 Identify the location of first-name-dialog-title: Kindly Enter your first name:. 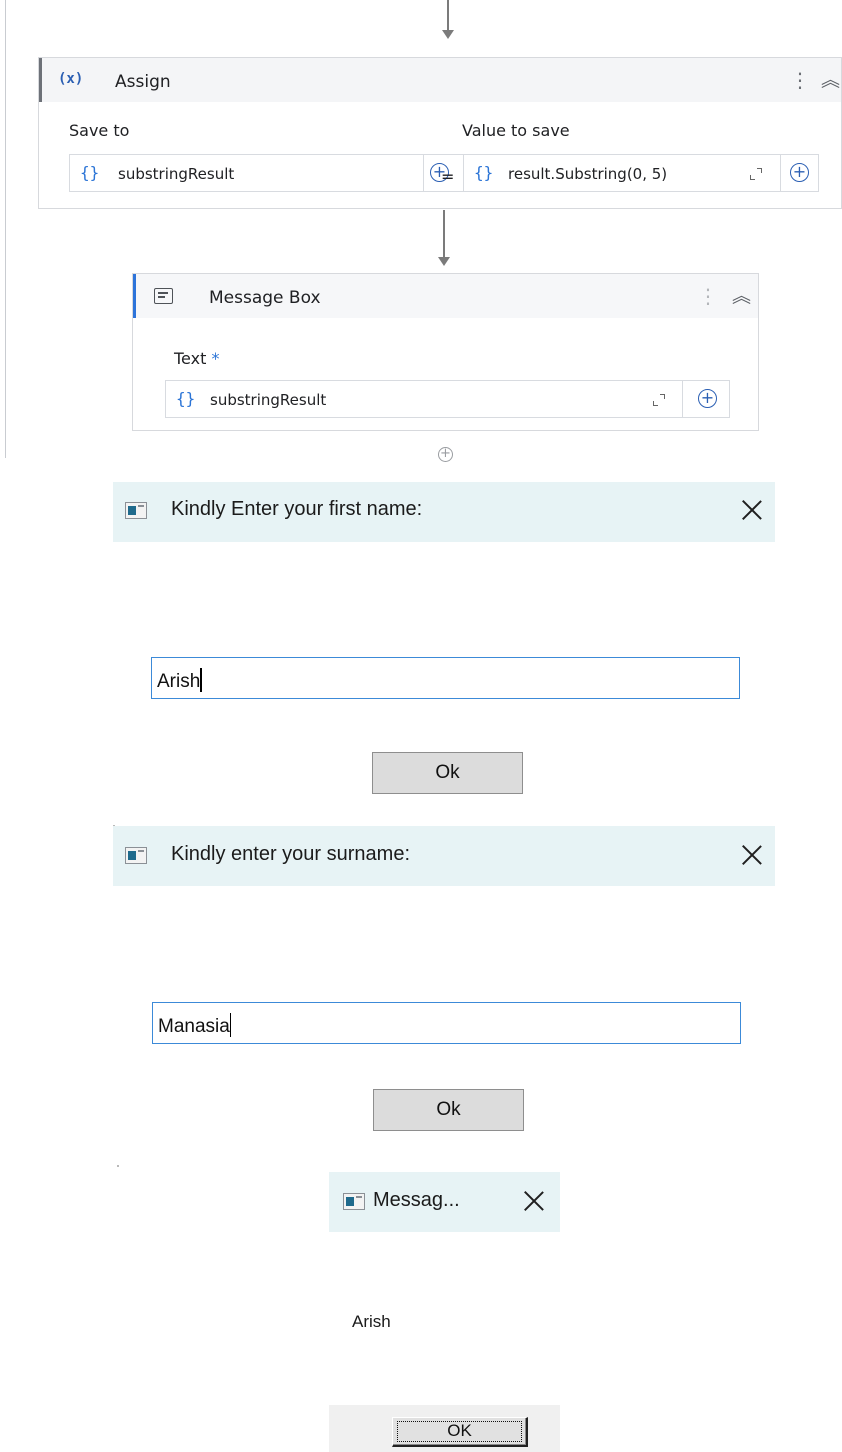
(297, 509).